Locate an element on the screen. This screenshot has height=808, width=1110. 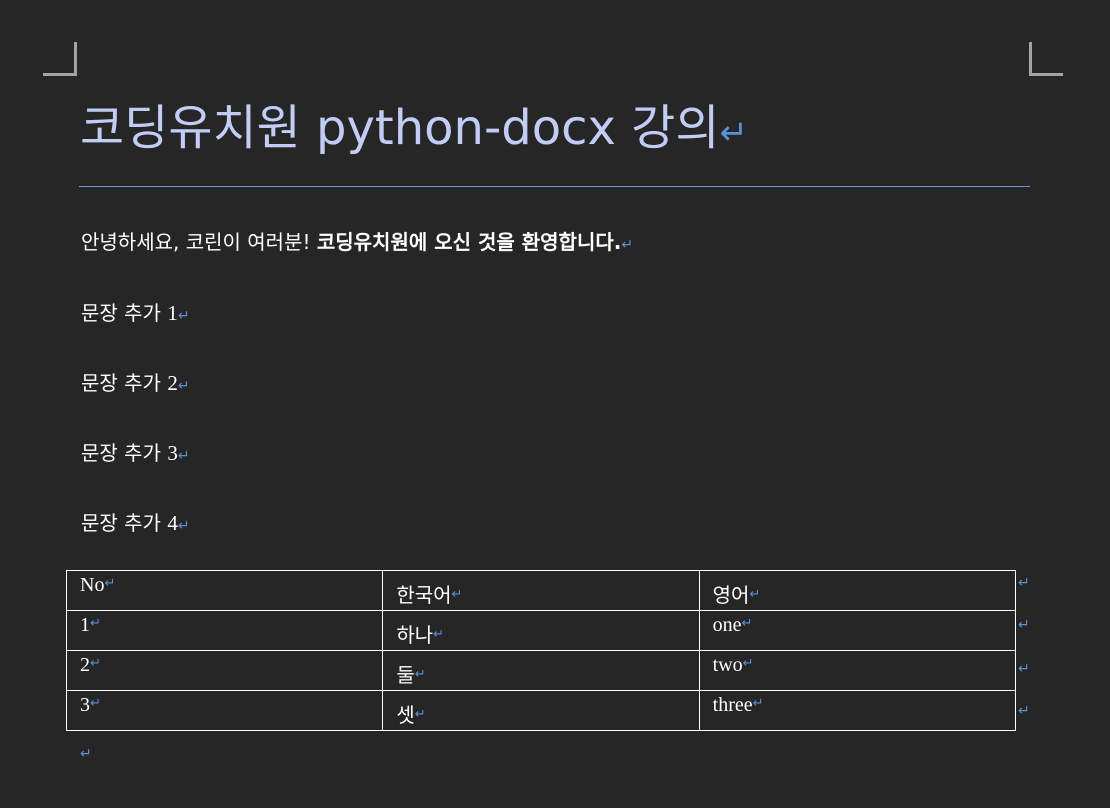
cell-english: two is located at coordinates (727, 665).